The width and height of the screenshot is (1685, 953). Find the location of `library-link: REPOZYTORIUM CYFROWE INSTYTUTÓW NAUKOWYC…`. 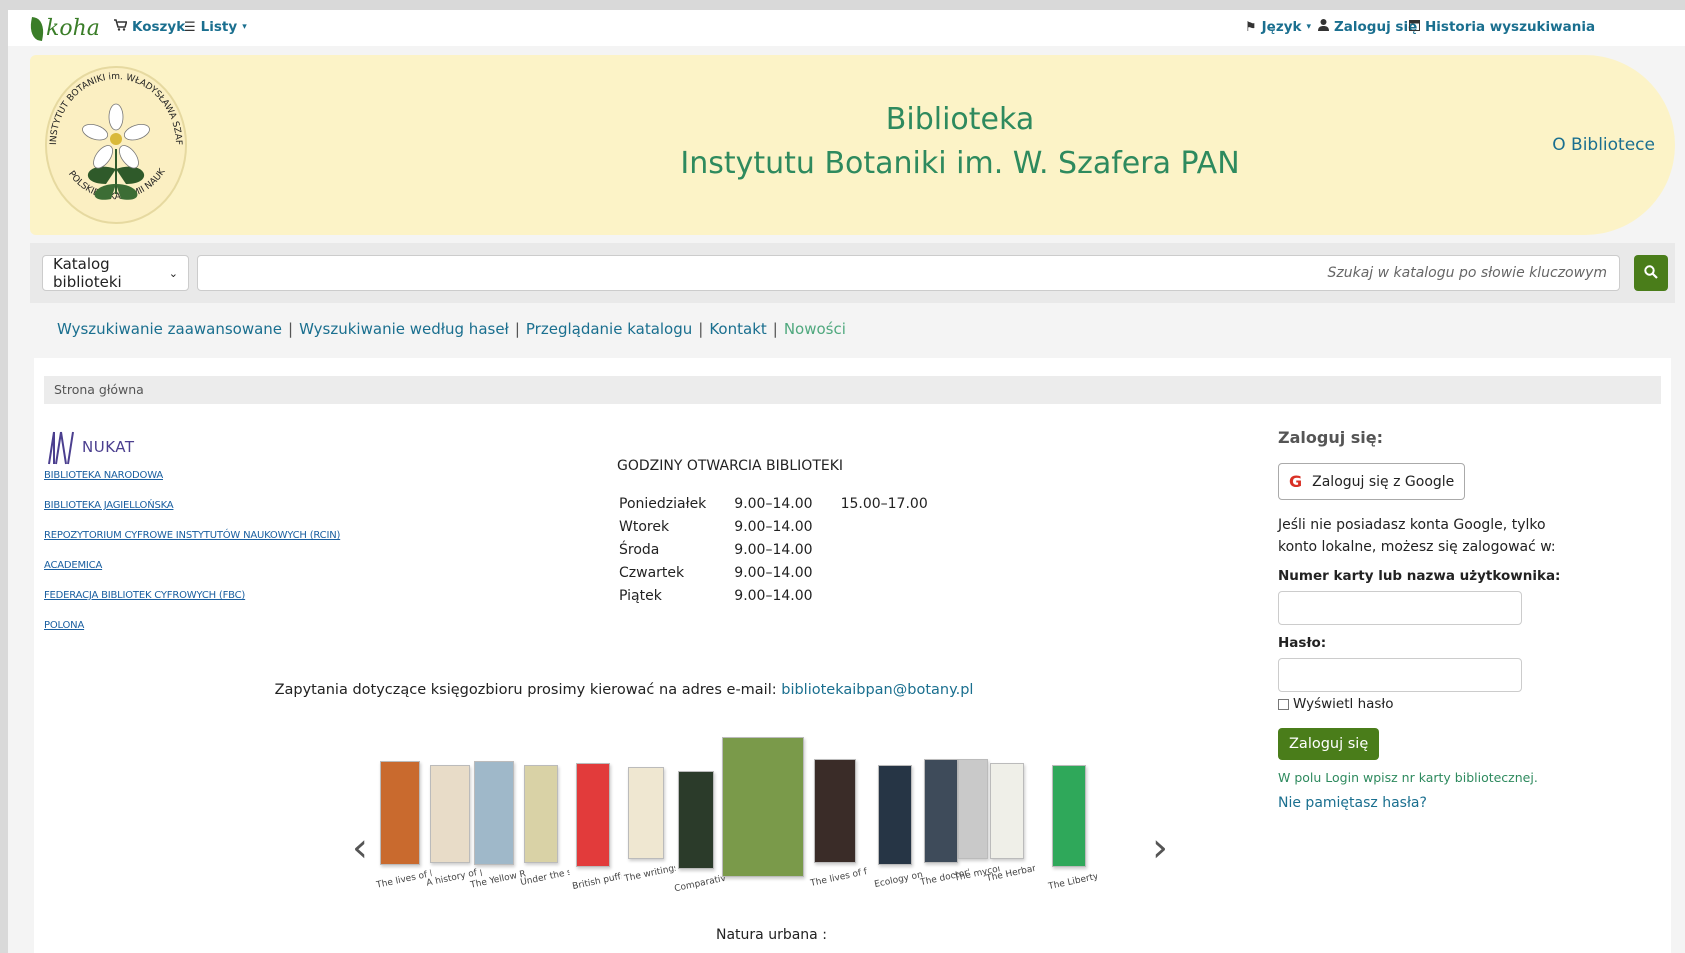

library-link: REPOZYTORIUM CYFROWE INSTYTUTÓW NAUKOWYC… is located at coordinates (192, 545).